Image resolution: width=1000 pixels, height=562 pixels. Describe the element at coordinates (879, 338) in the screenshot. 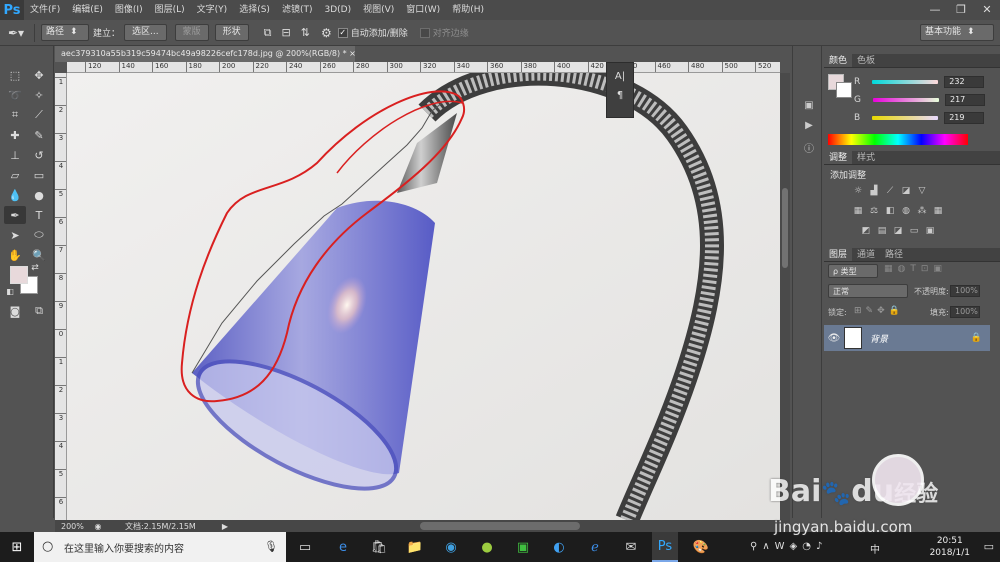

I see `layer-name: 背景` at that location.